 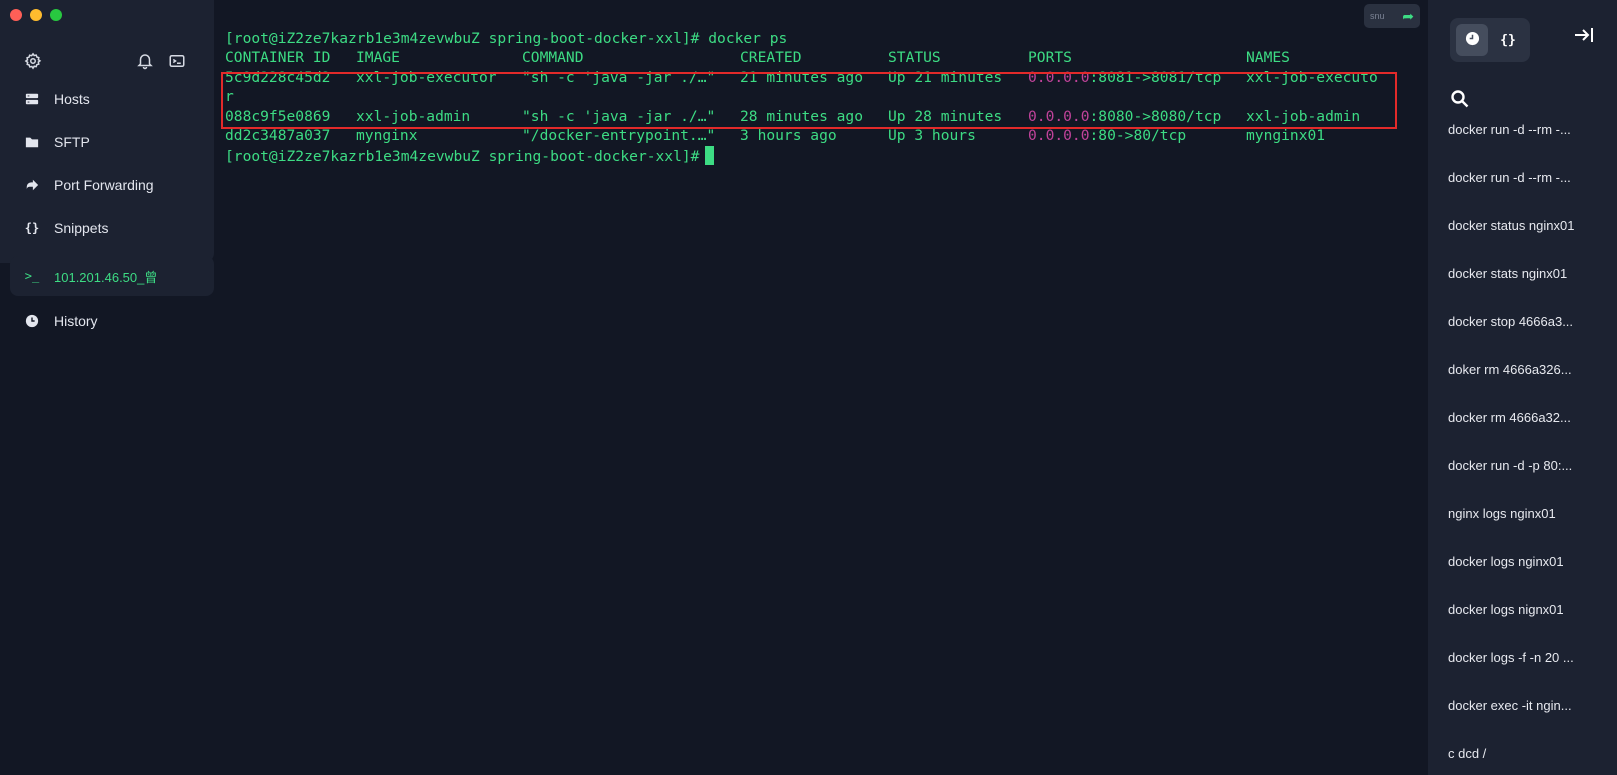 I want to click on sidebar-item-label: Snippets, so click(x=81, y=228).